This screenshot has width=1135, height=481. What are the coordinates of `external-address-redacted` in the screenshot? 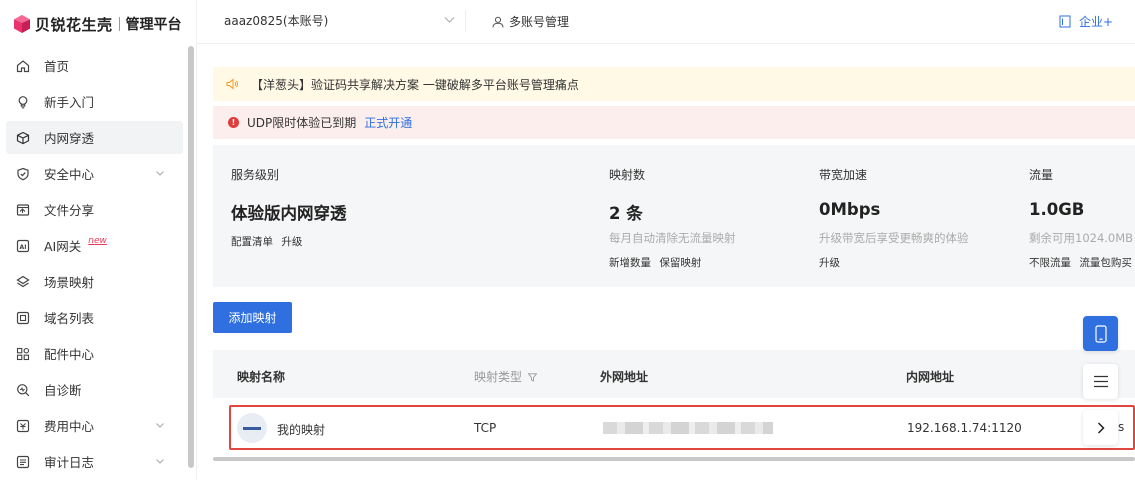 It's located at (688, 428).